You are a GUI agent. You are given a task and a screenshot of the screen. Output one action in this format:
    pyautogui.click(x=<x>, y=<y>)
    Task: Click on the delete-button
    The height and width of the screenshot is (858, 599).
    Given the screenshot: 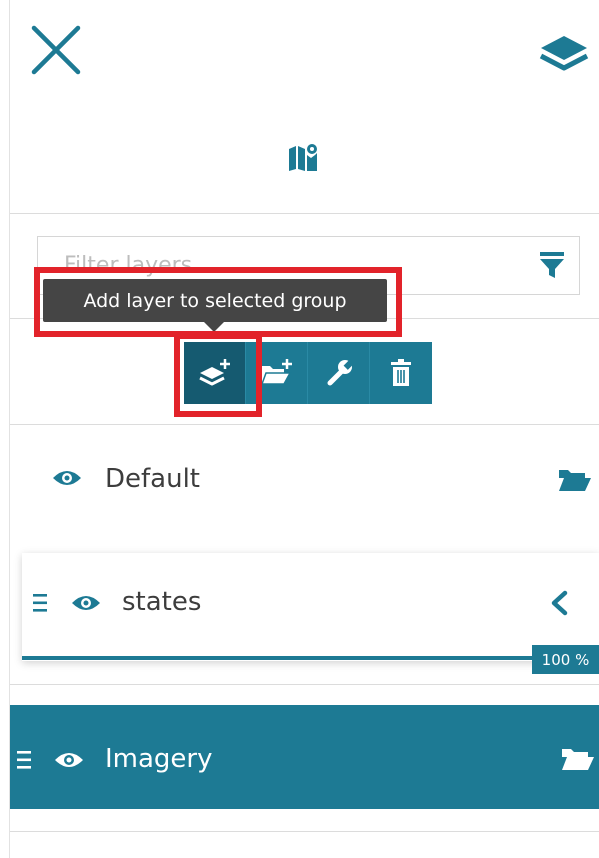 What is the action you would take?
    pyautogui.click(x=401, y=373)
    